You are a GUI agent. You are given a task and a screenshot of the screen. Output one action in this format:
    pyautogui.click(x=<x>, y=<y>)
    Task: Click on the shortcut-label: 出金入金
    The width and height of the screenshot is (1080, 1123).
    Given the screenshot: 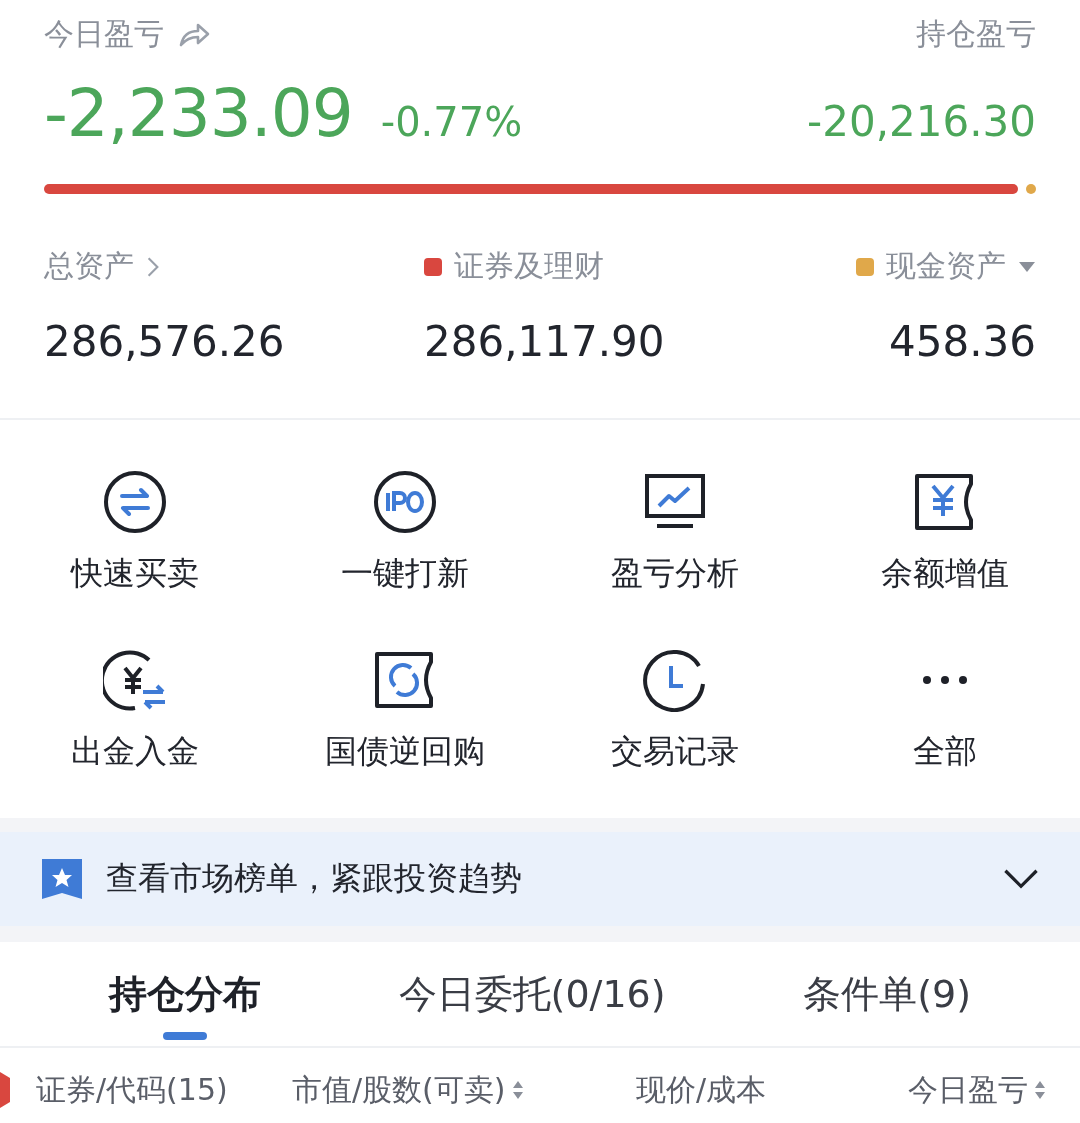 What is the action you would take?
    pyautogui.click(x=135, y=751)
    